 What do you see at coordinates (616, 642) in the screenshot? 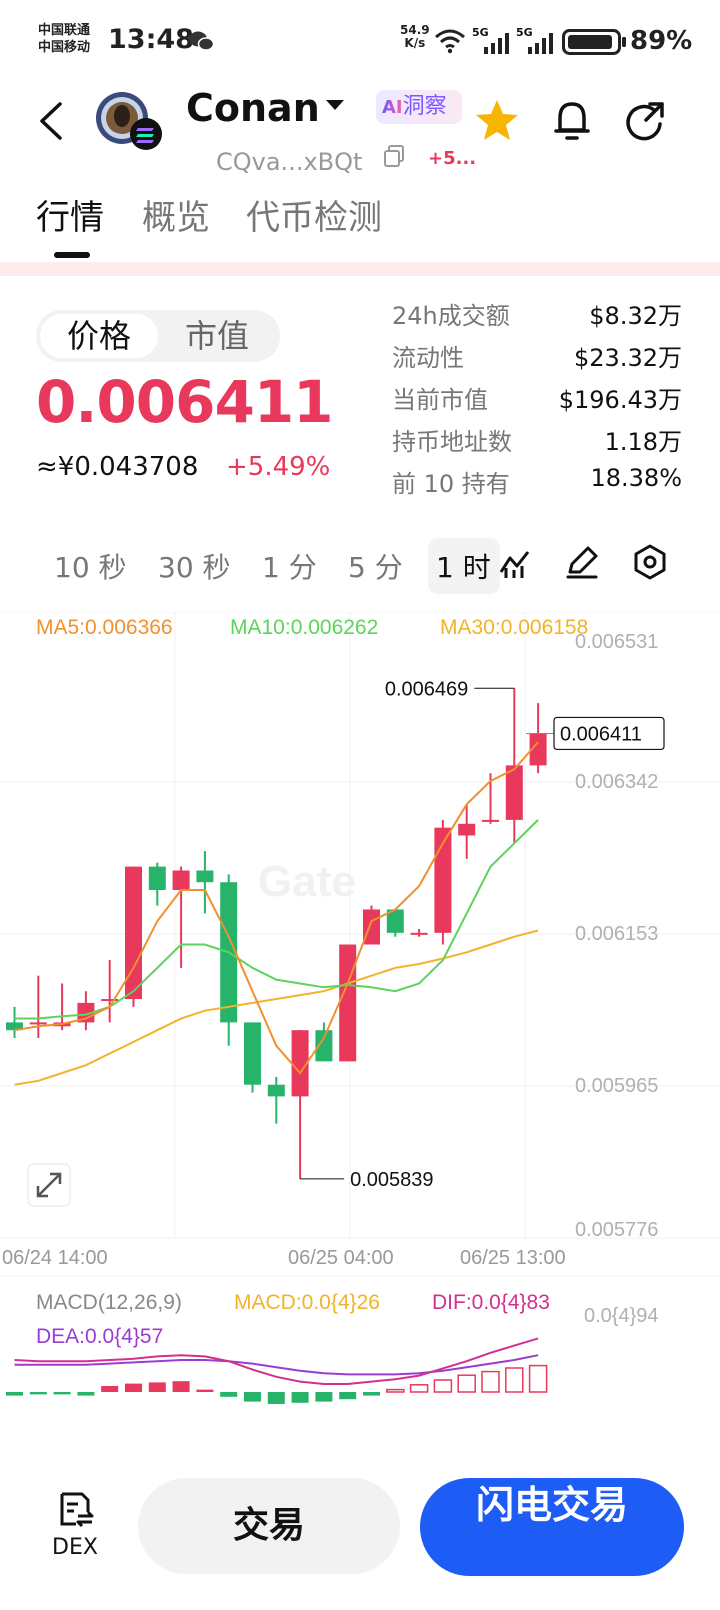
I see `y-tick: 0.006531` at bounding box center [616, 642].